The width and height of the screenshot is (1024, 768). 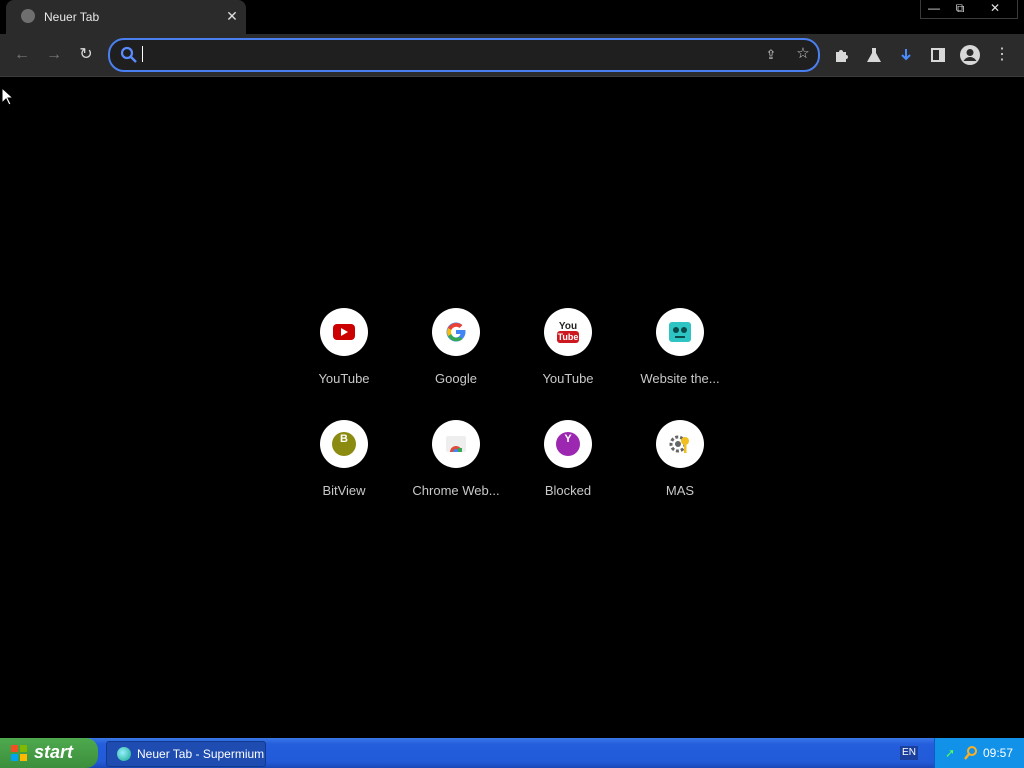 I want to click on shortcut-label: MAS, so click(x=680, y=490).